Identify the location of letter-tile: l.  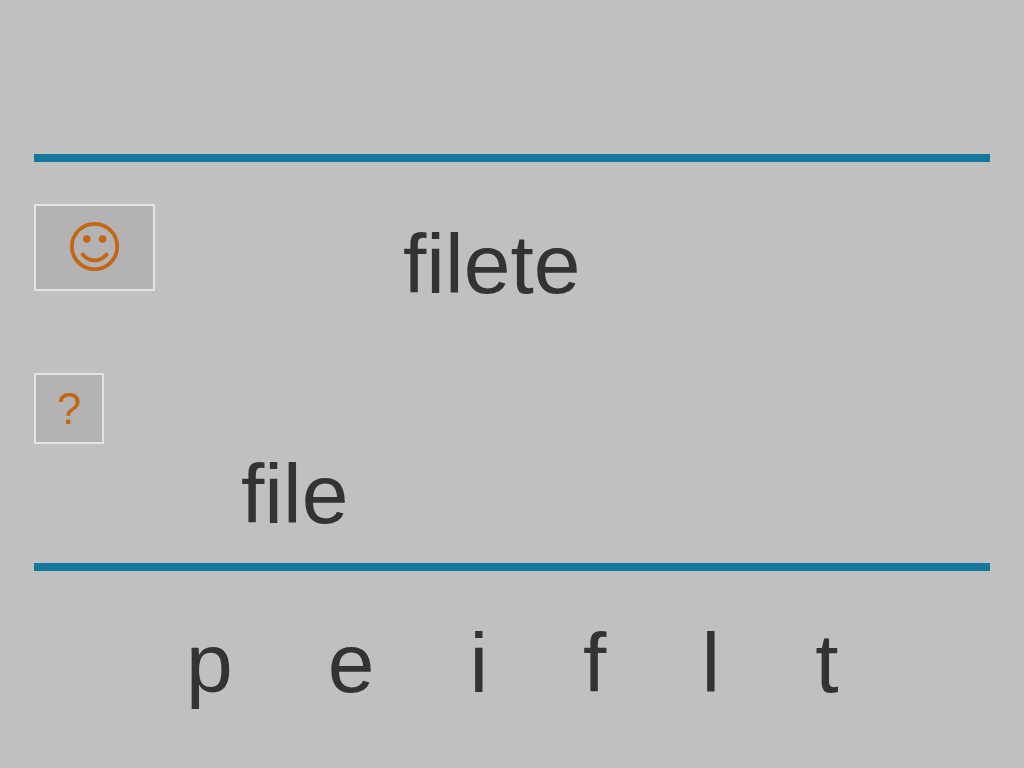
(711, 663).